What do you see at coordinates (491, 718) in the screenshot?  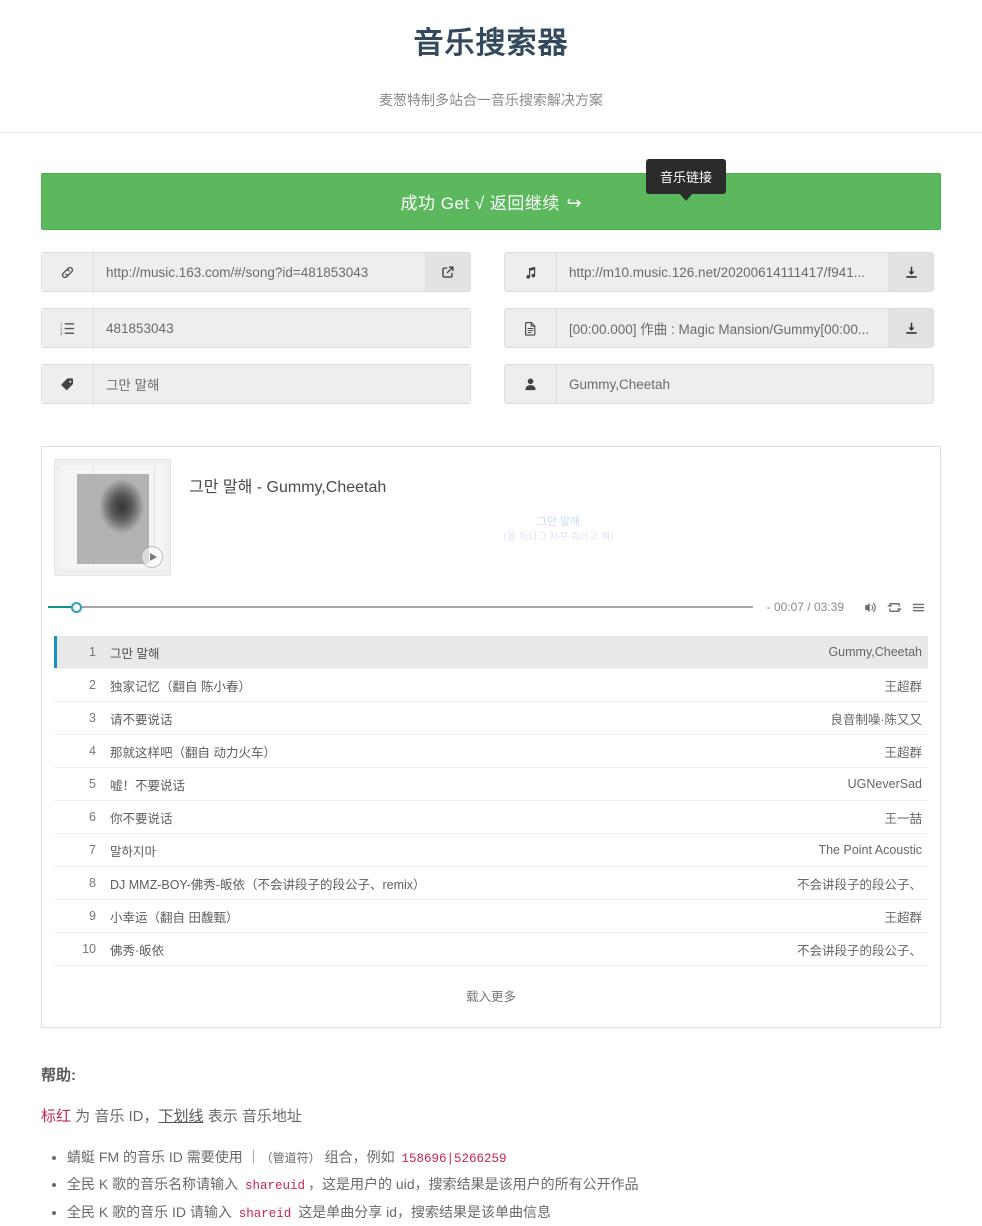 I see `table-row: 3 请不要说话 良音制噪·陈又又` at bounding box center [491, 718].